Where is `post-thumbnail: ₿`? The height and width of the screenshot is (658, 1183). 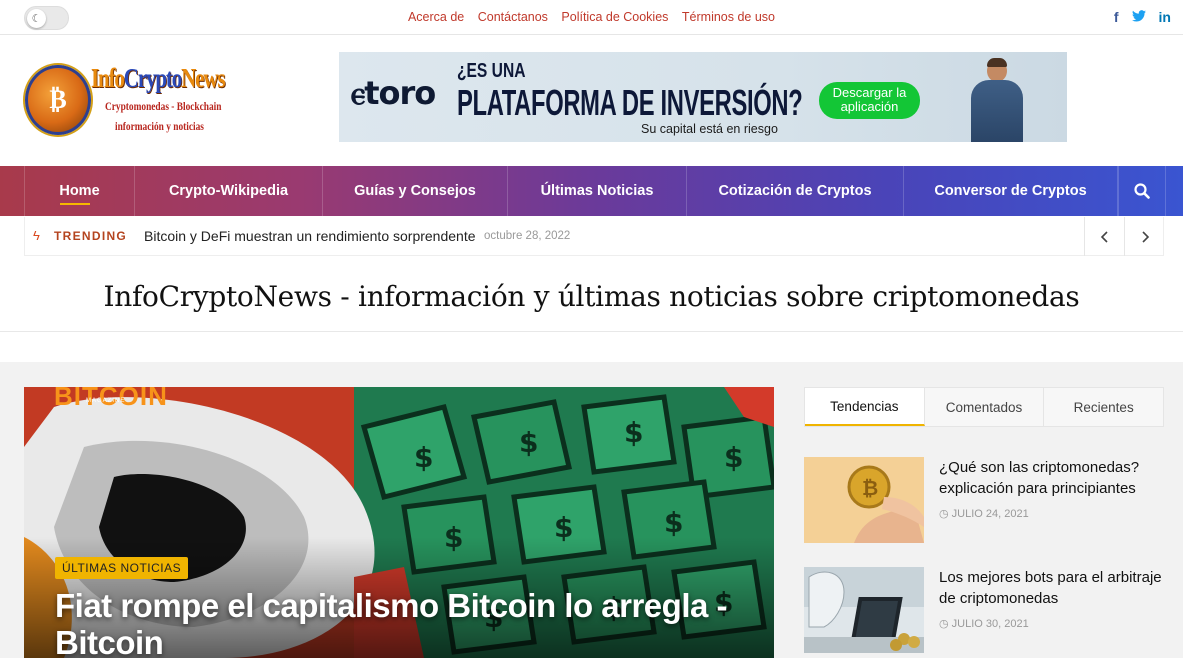 post-thumbnail: ₿ is located at coordinates (864, 500).